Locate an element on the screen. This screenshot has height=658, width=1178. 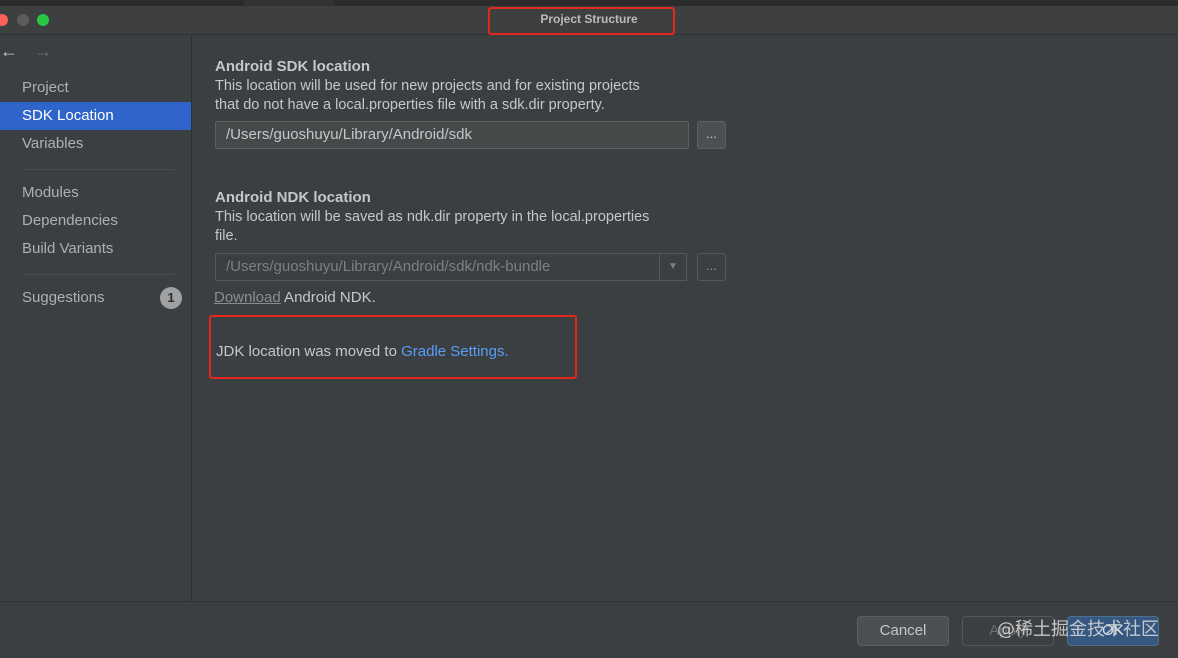
chevron-down-icon: ▼ is located at coordinates (673, 267).